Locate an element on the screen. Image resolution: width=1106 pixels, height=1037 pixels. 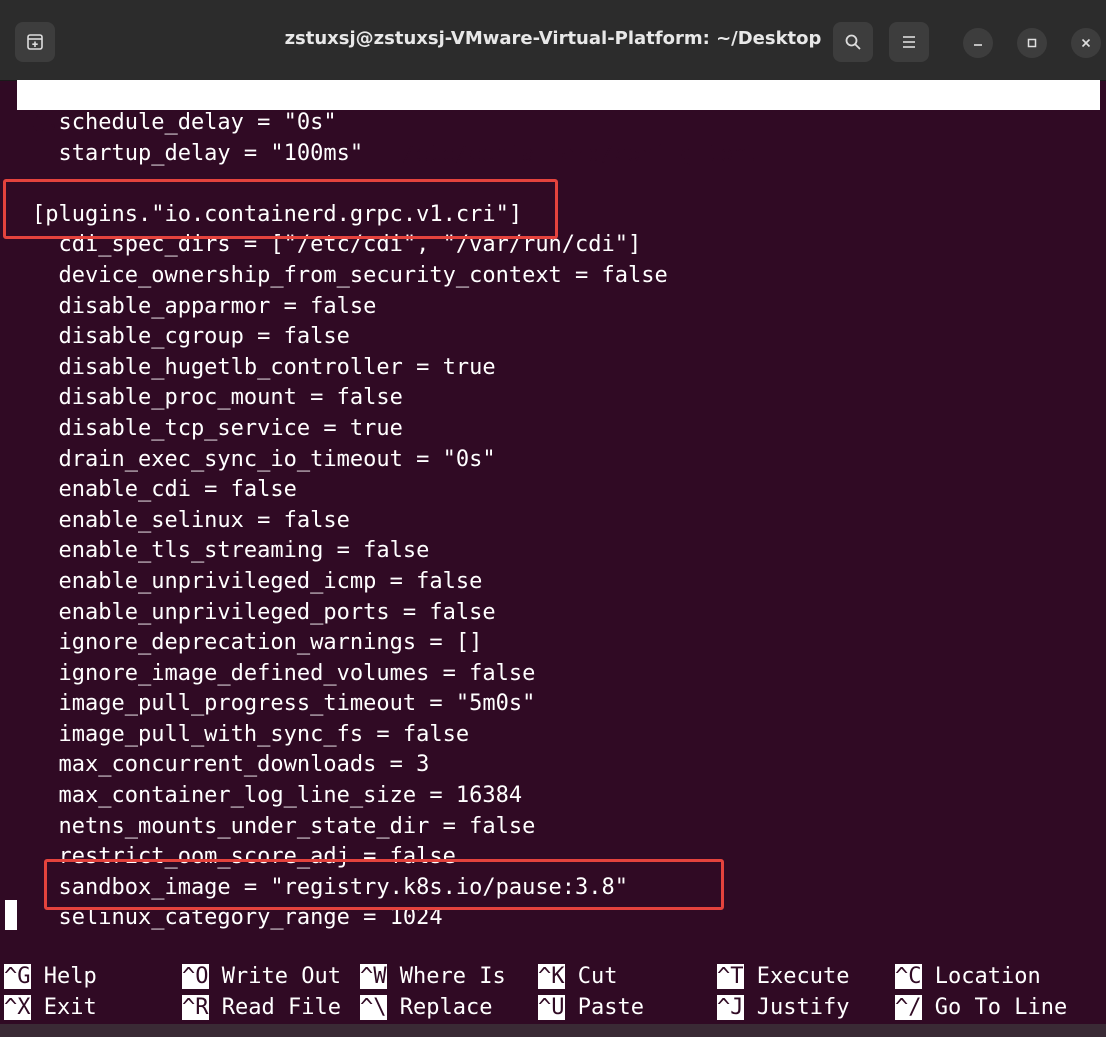
shortcut-key: ^C is located at coordinates (908, 976).